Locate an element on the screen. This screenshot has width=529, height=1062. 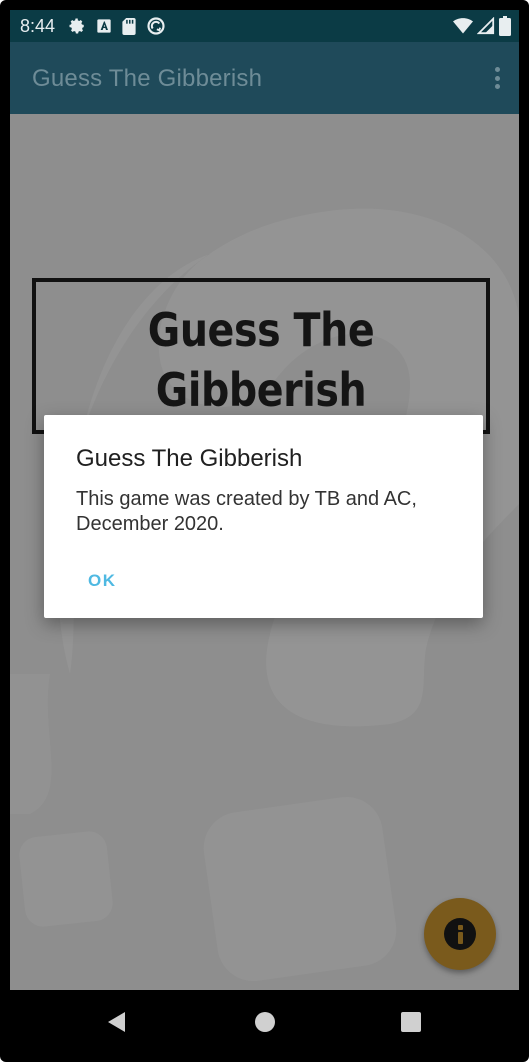
app-title: Guess The Gibberish is located at coordinates (147, 78).